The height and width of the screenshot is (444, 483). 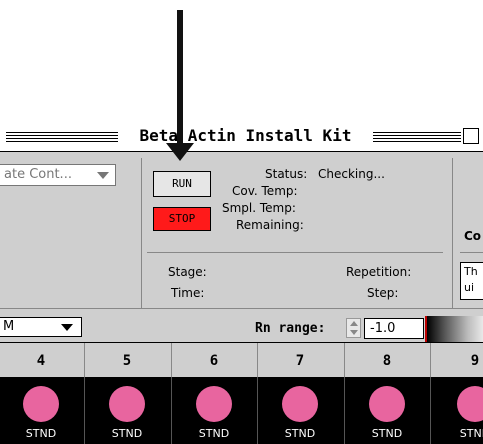 What do you see at coordinates (387, 433) in the screenshot?
I see `well-8-label: STND` at bounding box center [387, 433].